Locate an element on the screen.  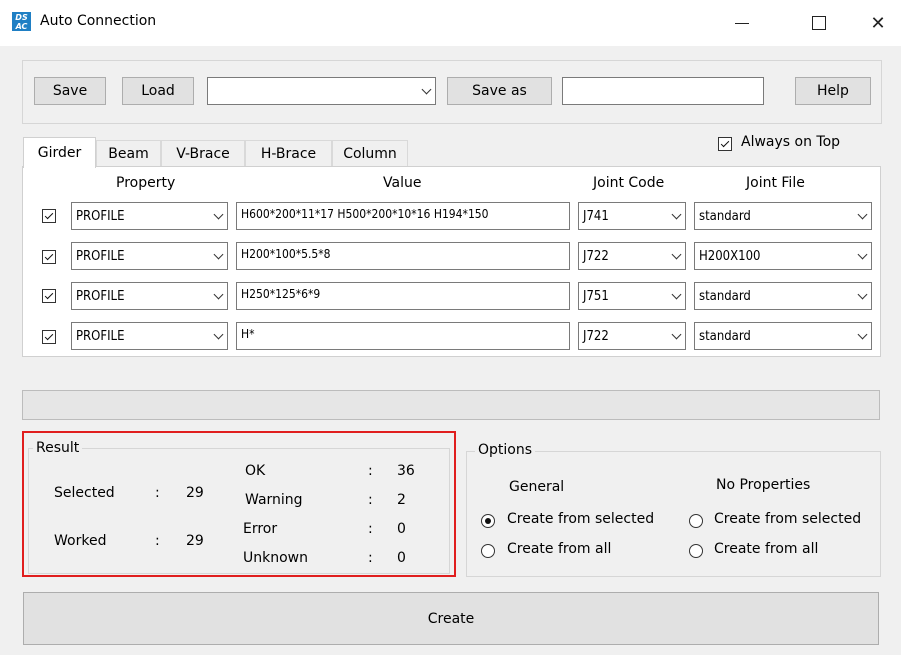
error-value: 0 is located at coordinates (401, 529).